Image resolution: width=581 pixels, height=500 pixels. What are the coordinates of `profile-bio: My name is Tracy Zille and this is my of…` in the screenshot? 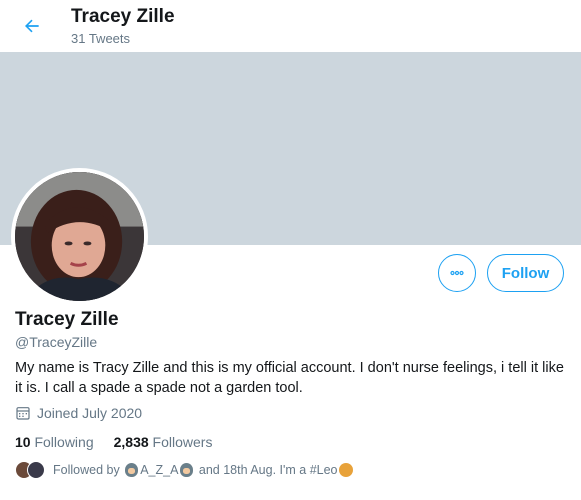 It's located at (289, 378).